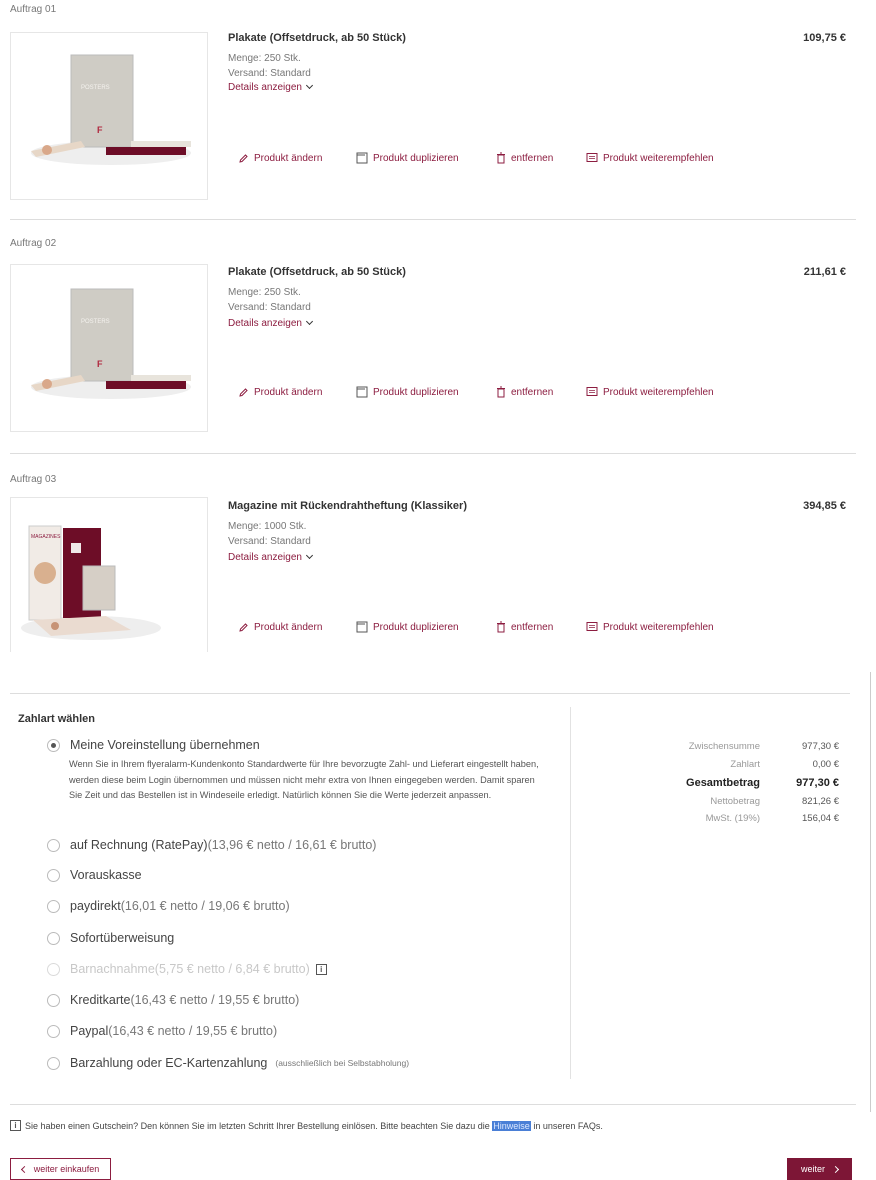  I want to click on voucher-text-end: in unseren FAQs., so click(566, 1125).